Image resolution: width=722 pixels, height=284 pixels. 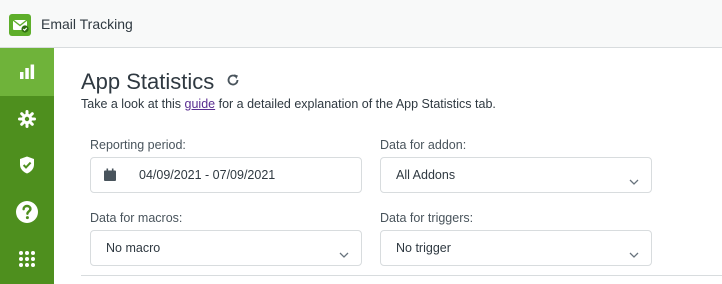 What do you see at coordinates (110, 177) in the screenshot?
I see `calendar-icon` at bounding box center [110, 177].